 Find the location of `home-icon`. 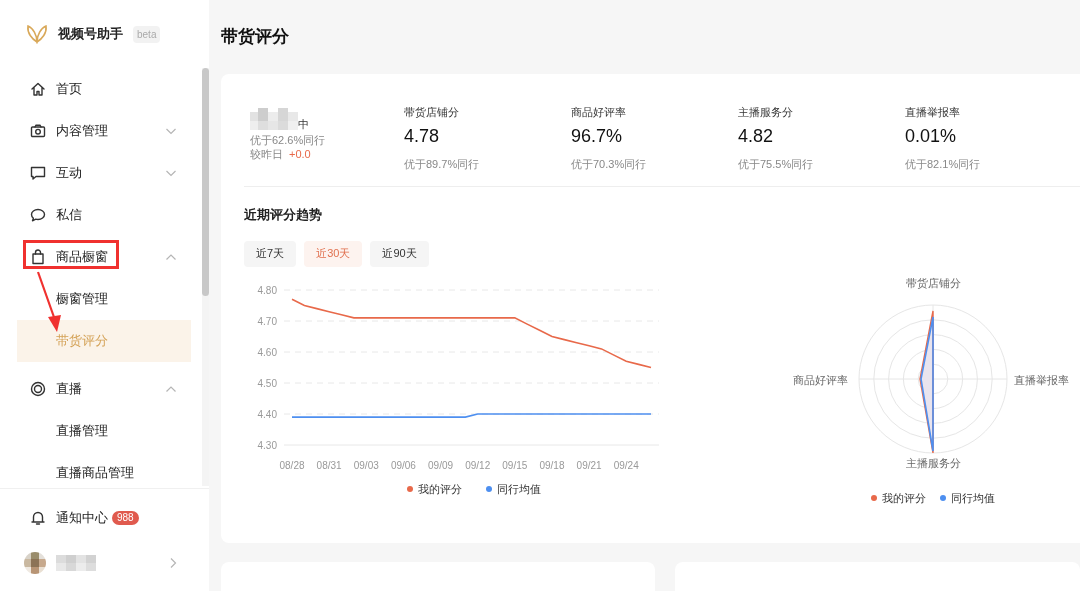

home-icon is located at coordinates (38, 89).